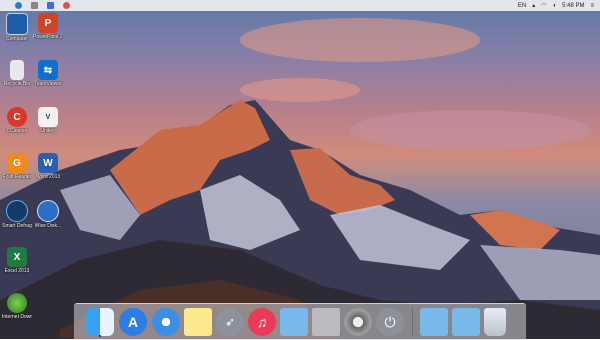 The width and height of the screenshot is (600, 340). I want to click on clock: 5:48 PM, so click(573, 6).